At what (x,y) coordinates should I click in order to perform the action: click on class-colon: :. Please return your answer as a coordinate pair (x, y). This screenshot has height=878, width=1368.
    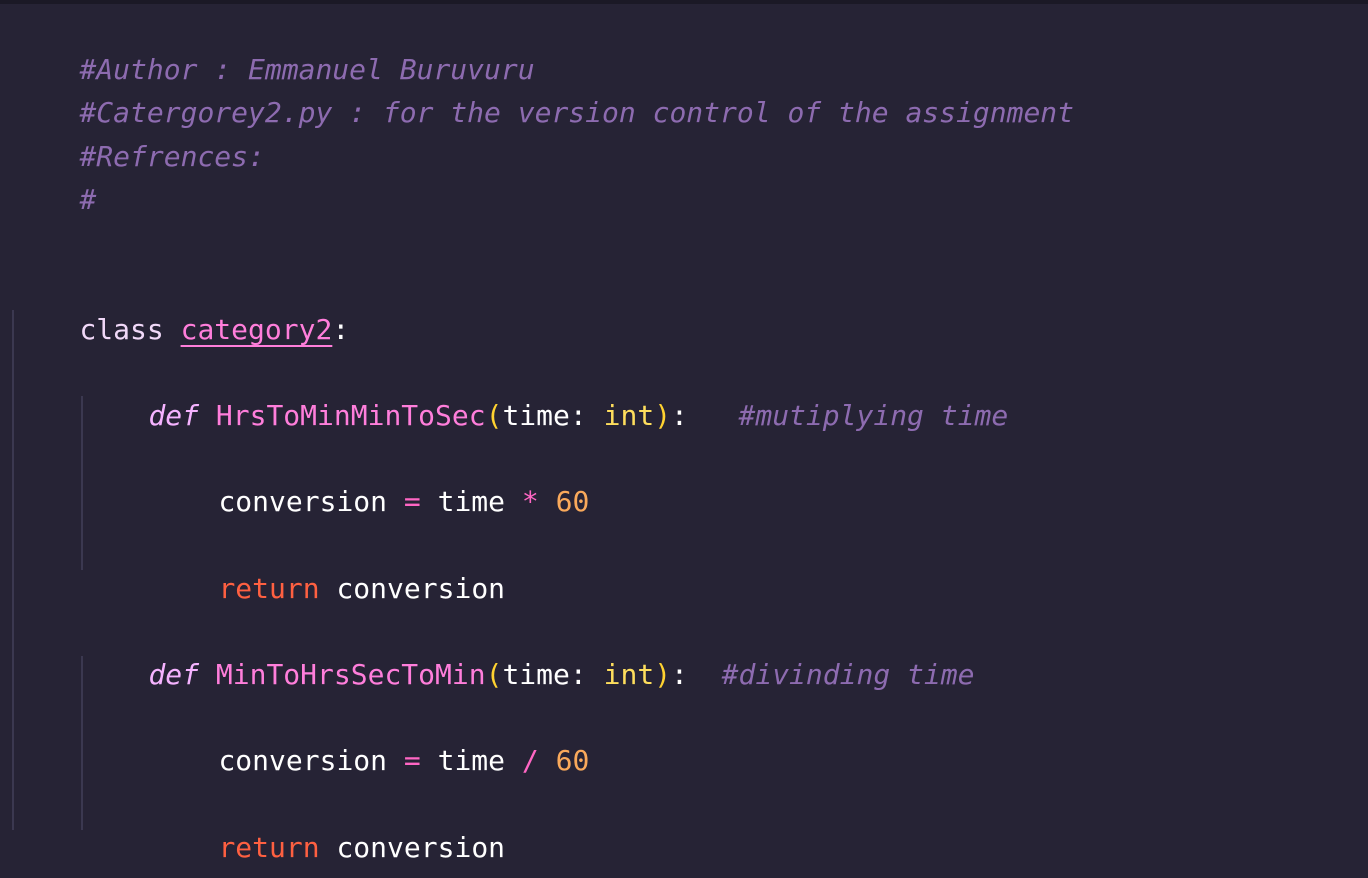
    Looking at the image, I should click on (341, 329).